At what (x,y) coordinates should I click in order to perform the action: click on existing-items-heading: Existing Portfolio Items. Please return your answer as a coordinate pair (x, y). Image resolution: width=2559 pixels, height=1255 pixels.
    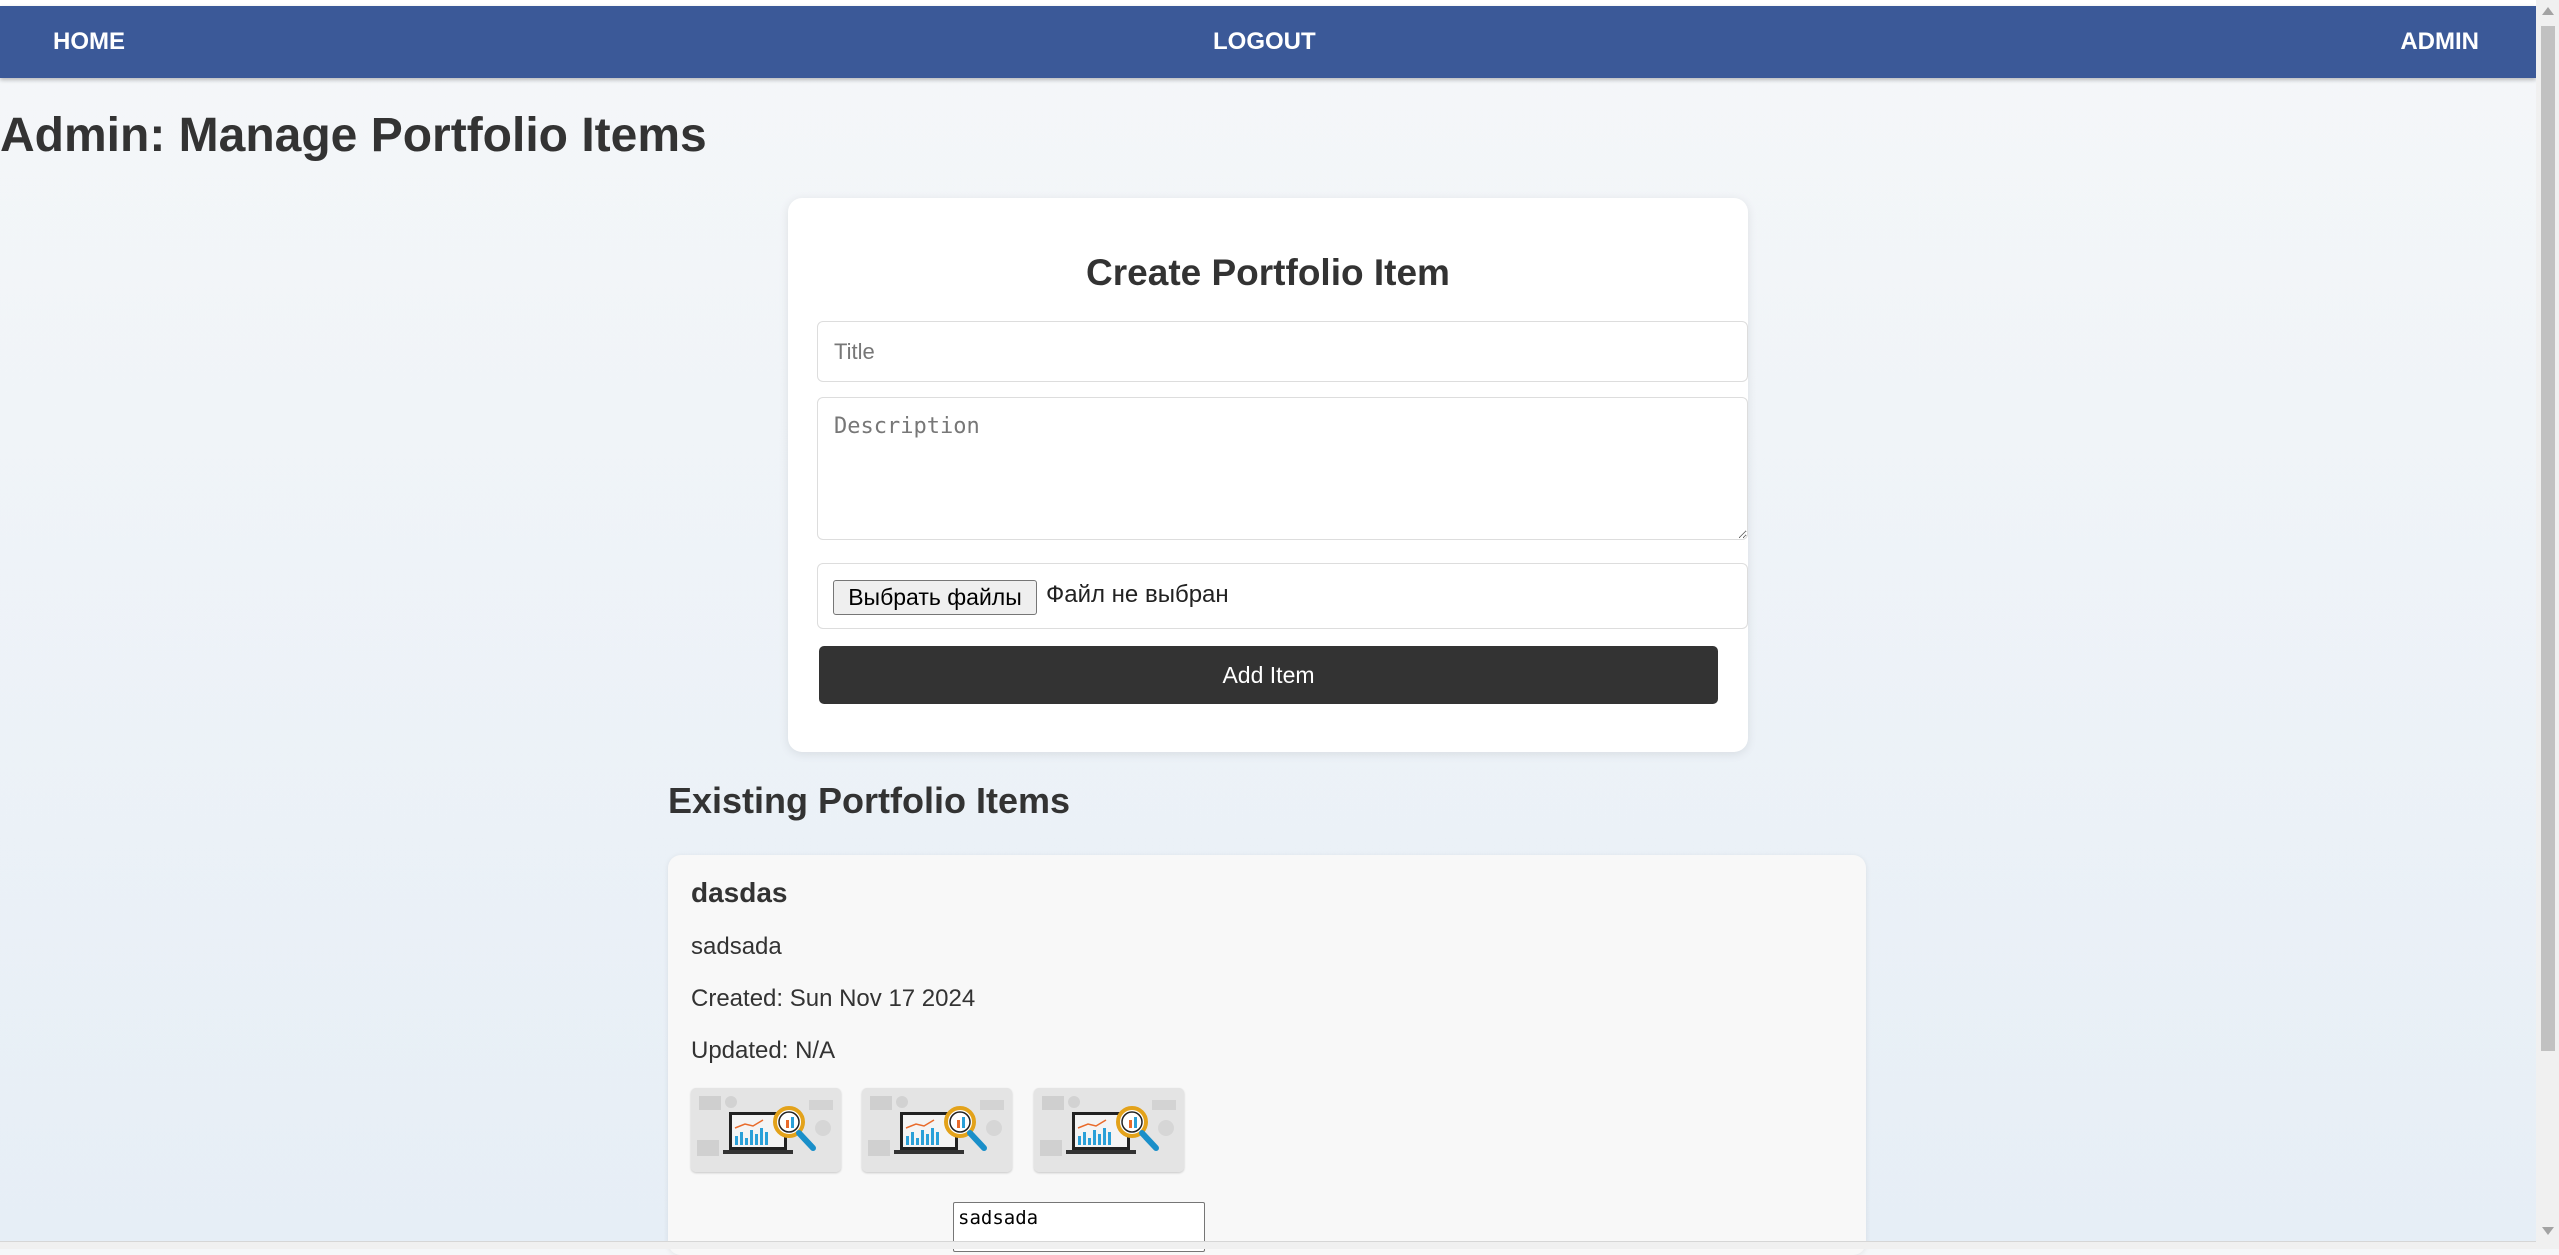
    Looking at the image, I should click on (869, 800).